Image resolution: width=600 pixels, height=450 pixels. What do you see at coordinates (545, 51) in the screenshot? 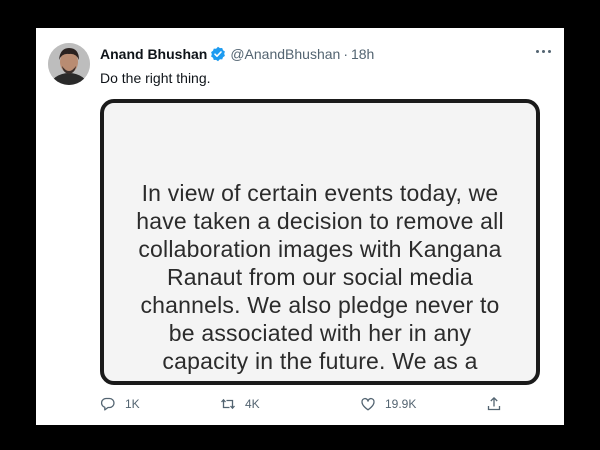
I see `more-options-icon` at bounding box center [545, 51].